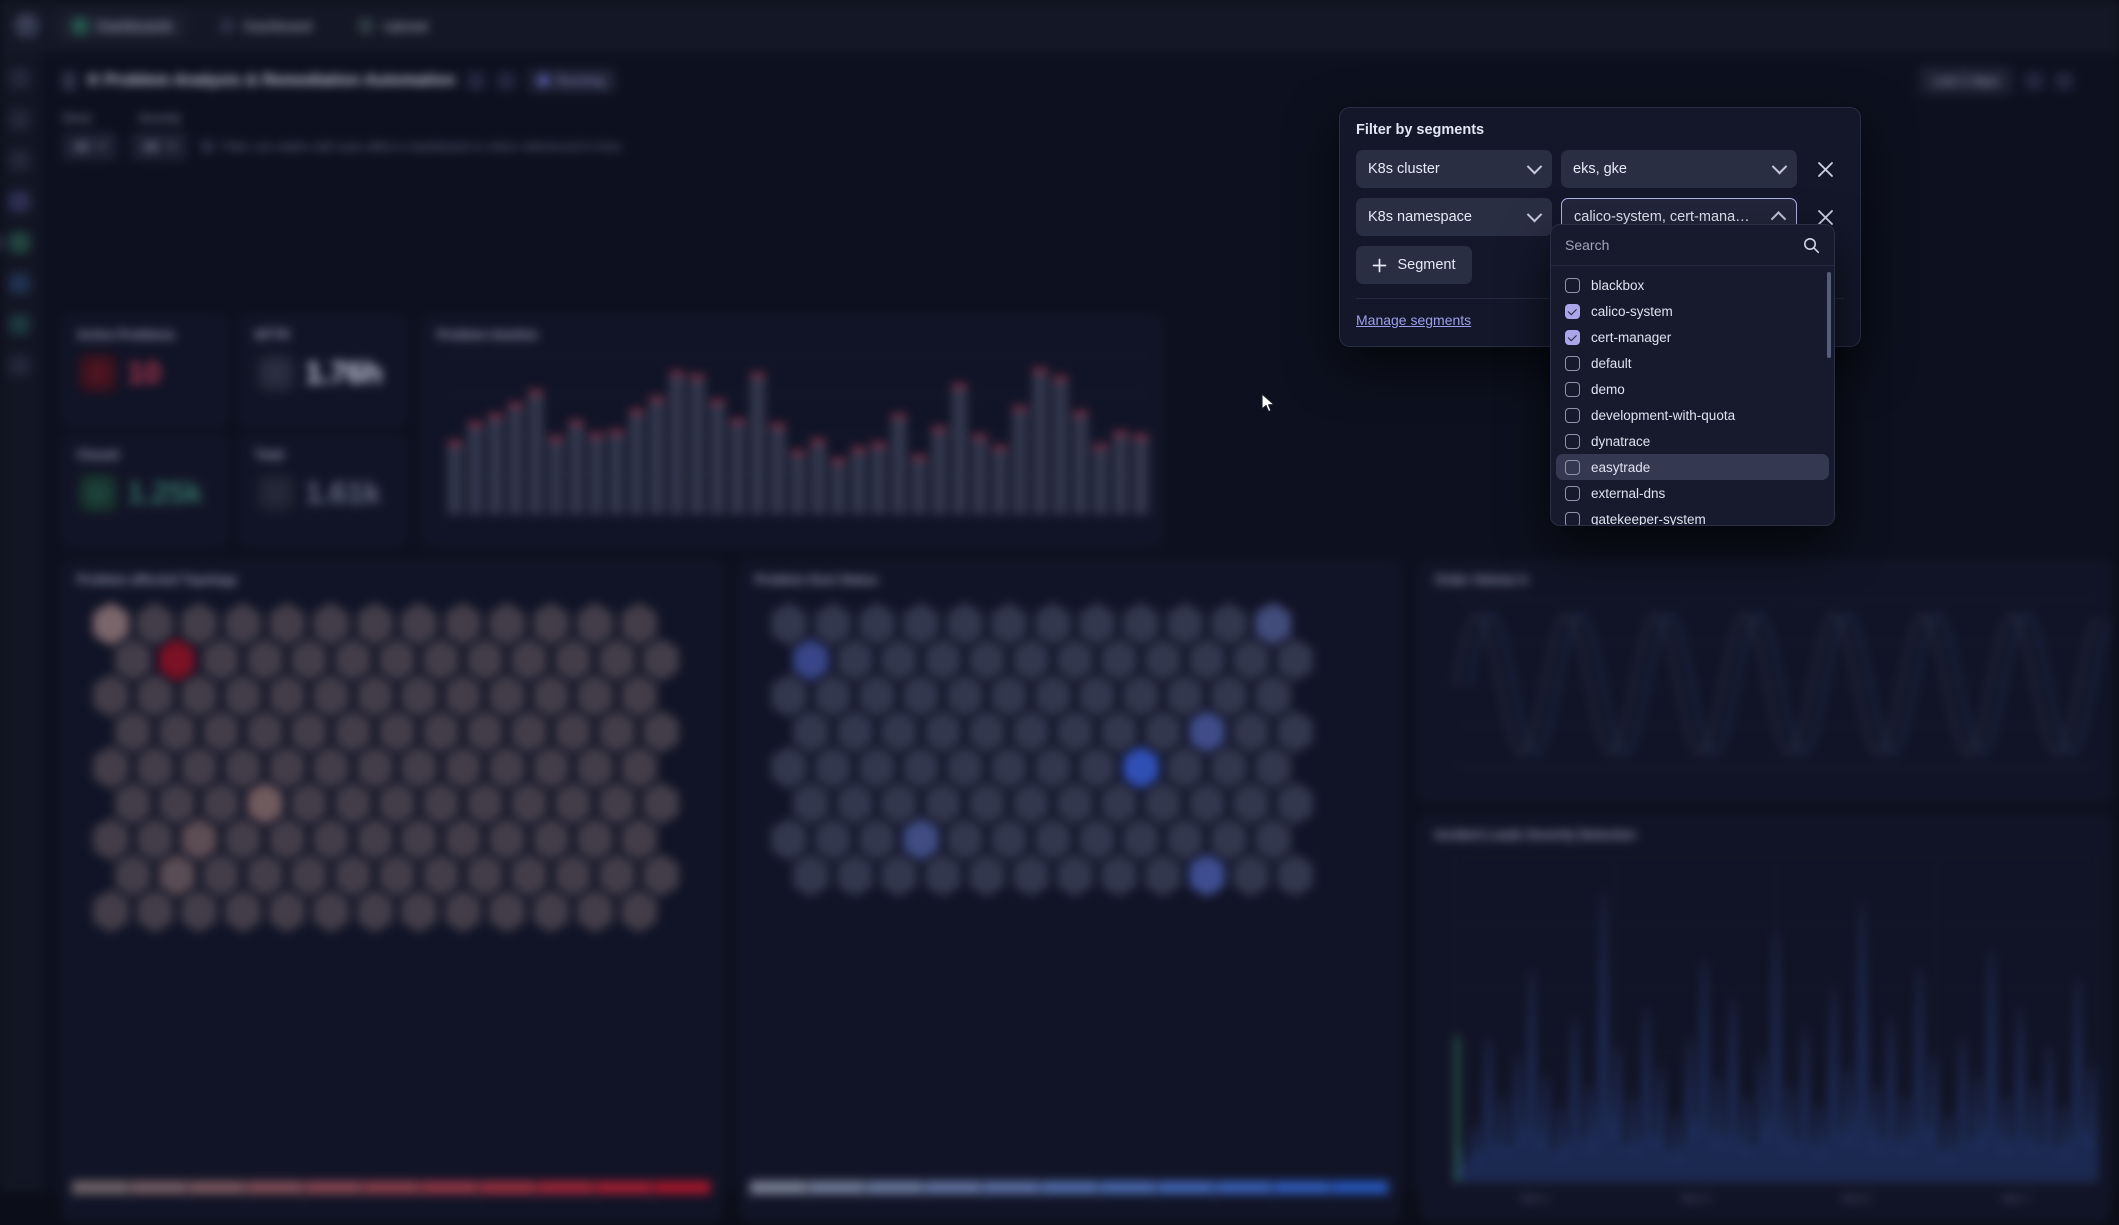 This screenshot has width=2119, height=1225. What do you see at coordinates (1420, 217) in the screenshot?
I see `segment-key-label: K8s namespace` at bounding box center [1420, 217].